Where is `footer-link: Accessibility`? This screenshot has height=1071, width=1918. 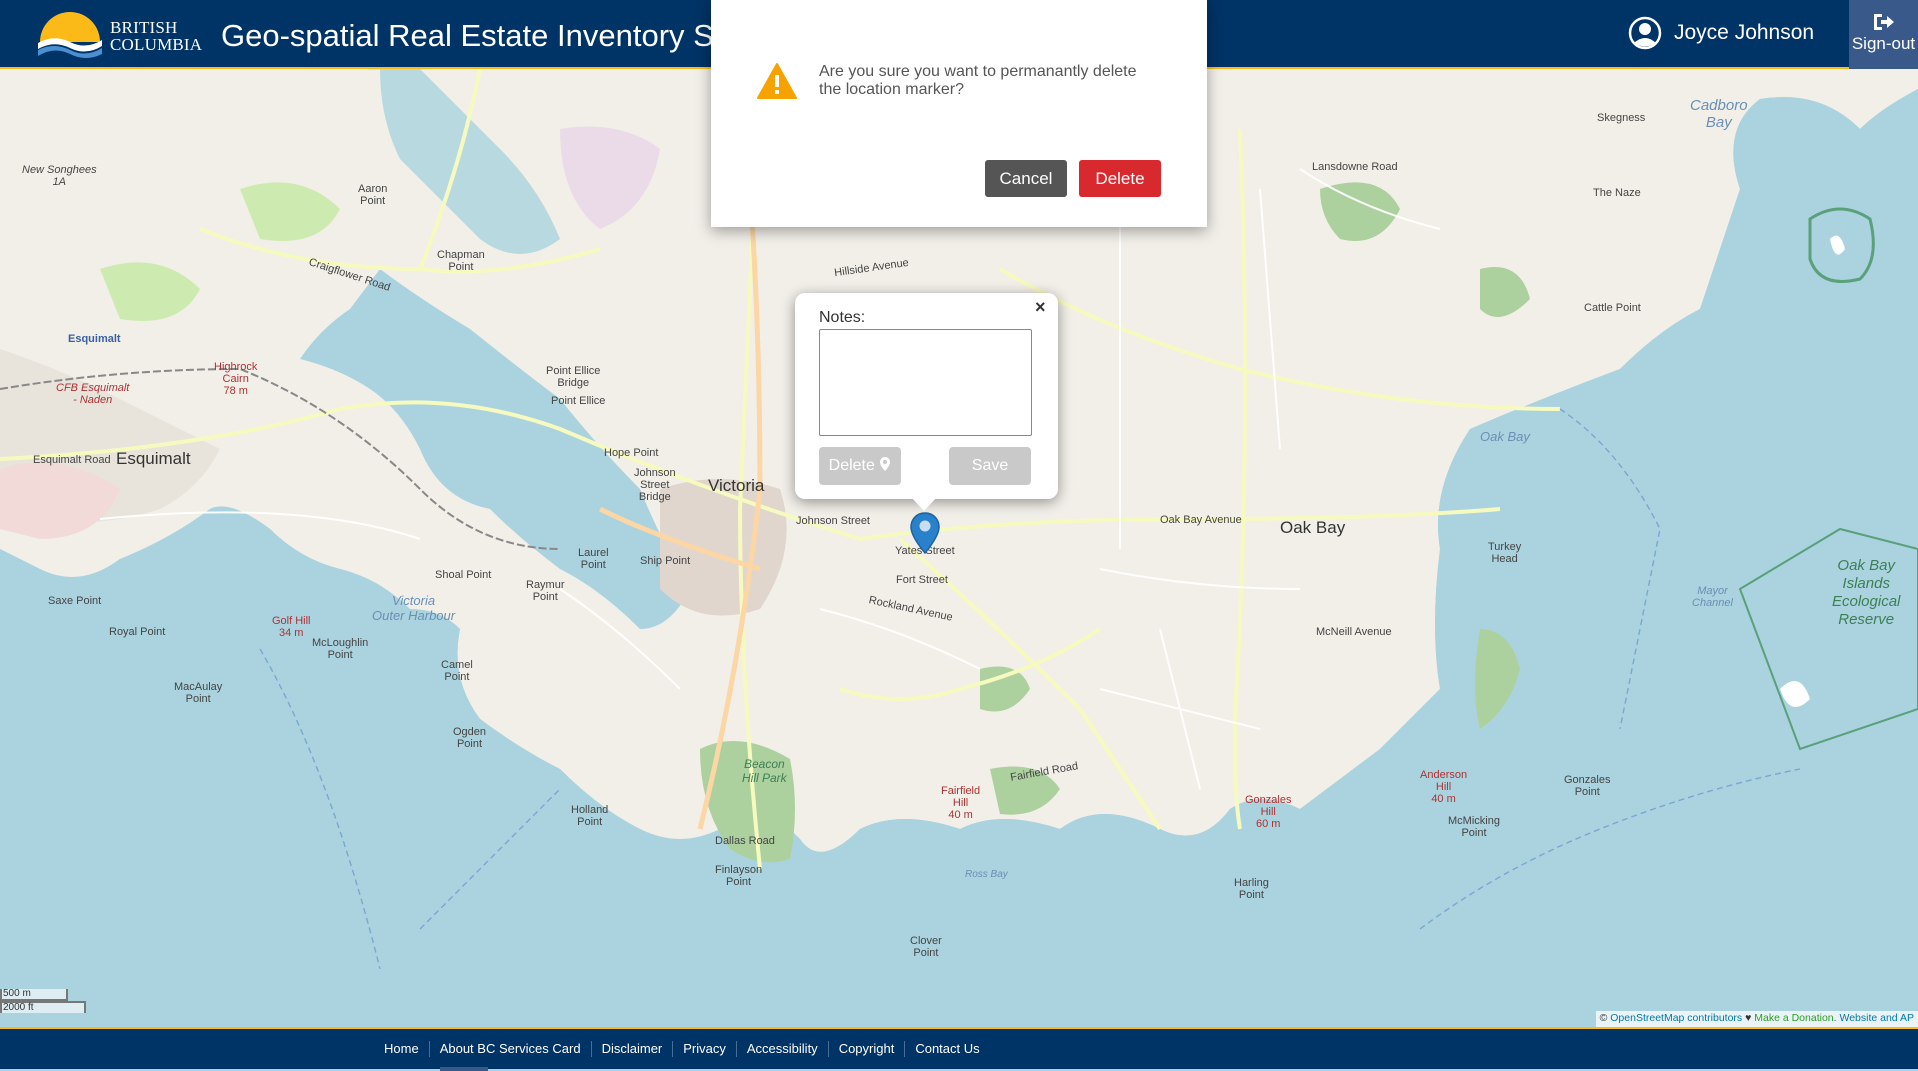
footer-link: Accessibility is located at coordinates (781, 1049).